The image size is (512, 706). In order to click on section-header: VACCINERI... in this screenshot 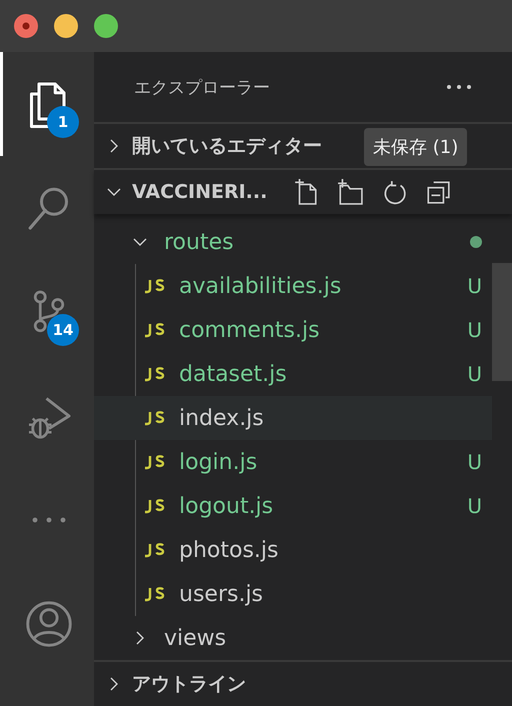, I will do `click(303, 191)`.